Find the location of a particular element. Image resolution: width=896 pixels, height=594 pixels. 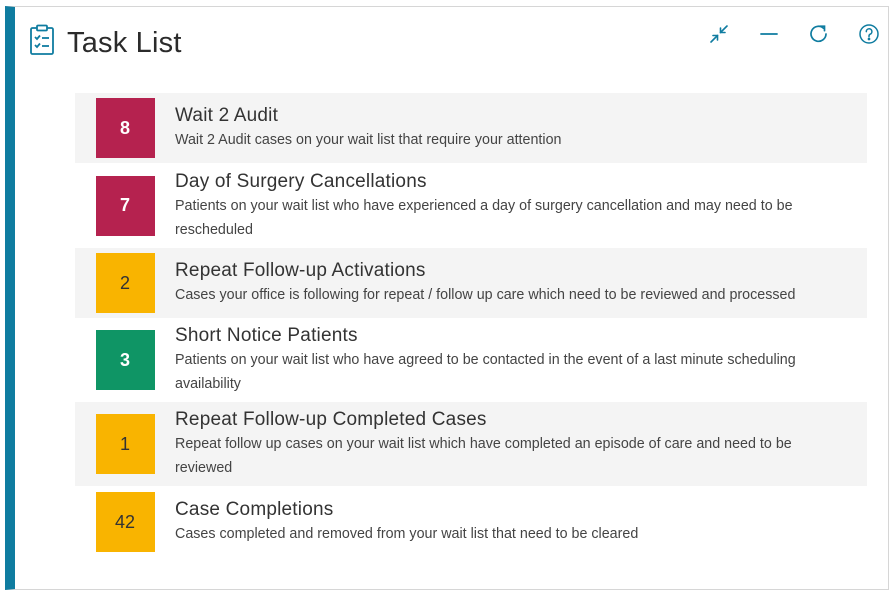

task-title: Repeat Follow-up Activations is located at coordinates (521, 271).